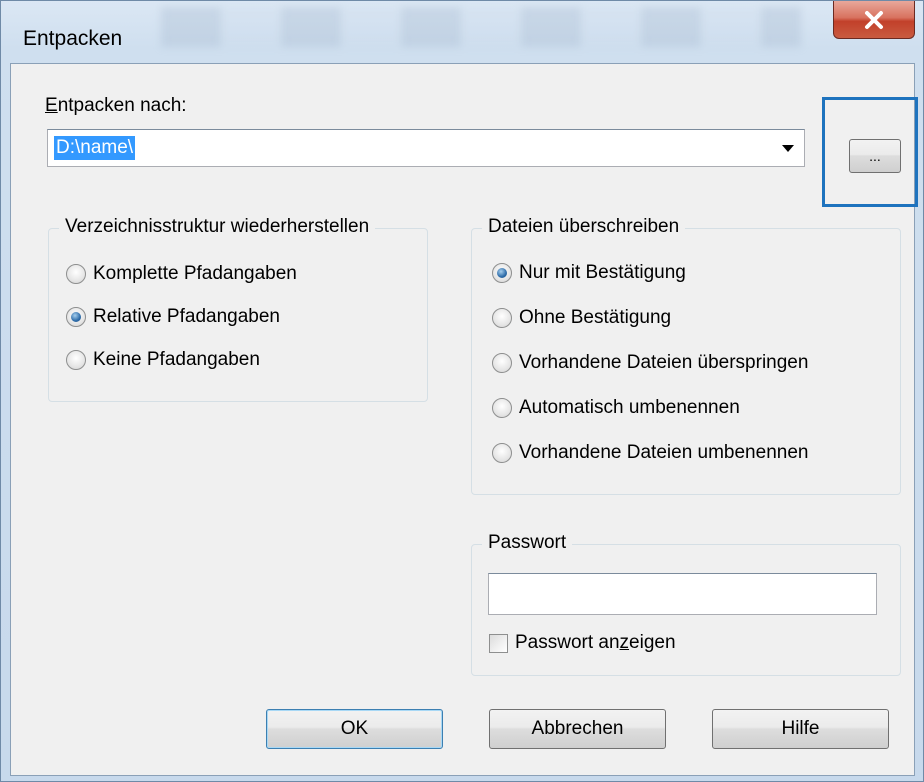 The height and width of the screenshot is (782, 924). I want to click on radio-option-skip: Vorhandene Dateien überspringen, so click(650, 363).